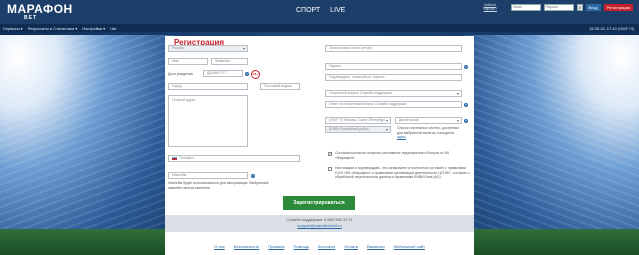 The width and height of the screenshot is (639, 255). Describe the element at coordinates (393, 77) in the screenshot. I see `password-confirm-field: Подтвердите, пожалуйста, пароль` at that location.